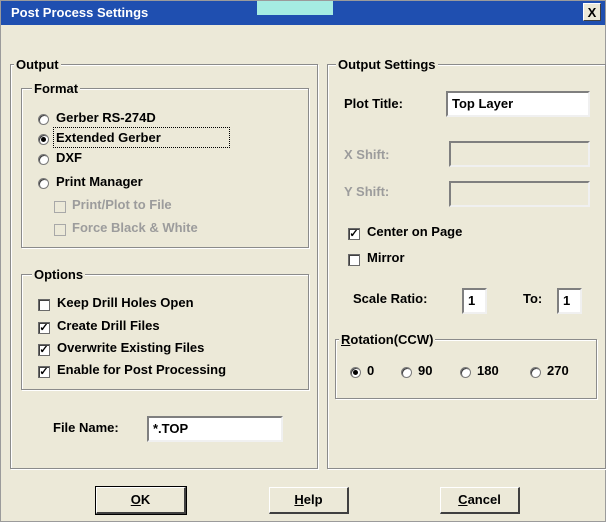  I want to click on keep-drill-holes-open-label: Keep Drill Holes Open, so click(125, 302).